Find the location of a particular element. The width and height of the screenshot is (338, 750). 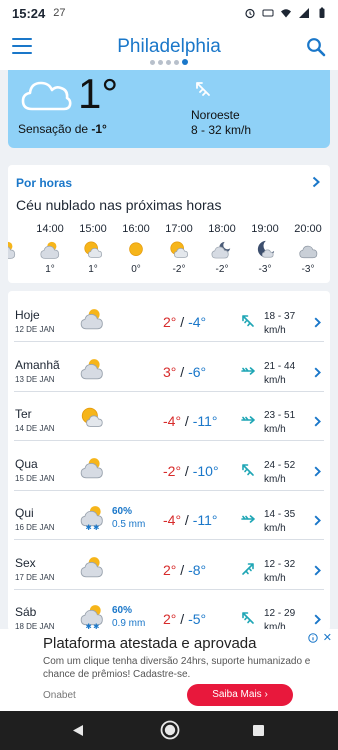

status-temp: 27 is located at coordinates (59, 13).